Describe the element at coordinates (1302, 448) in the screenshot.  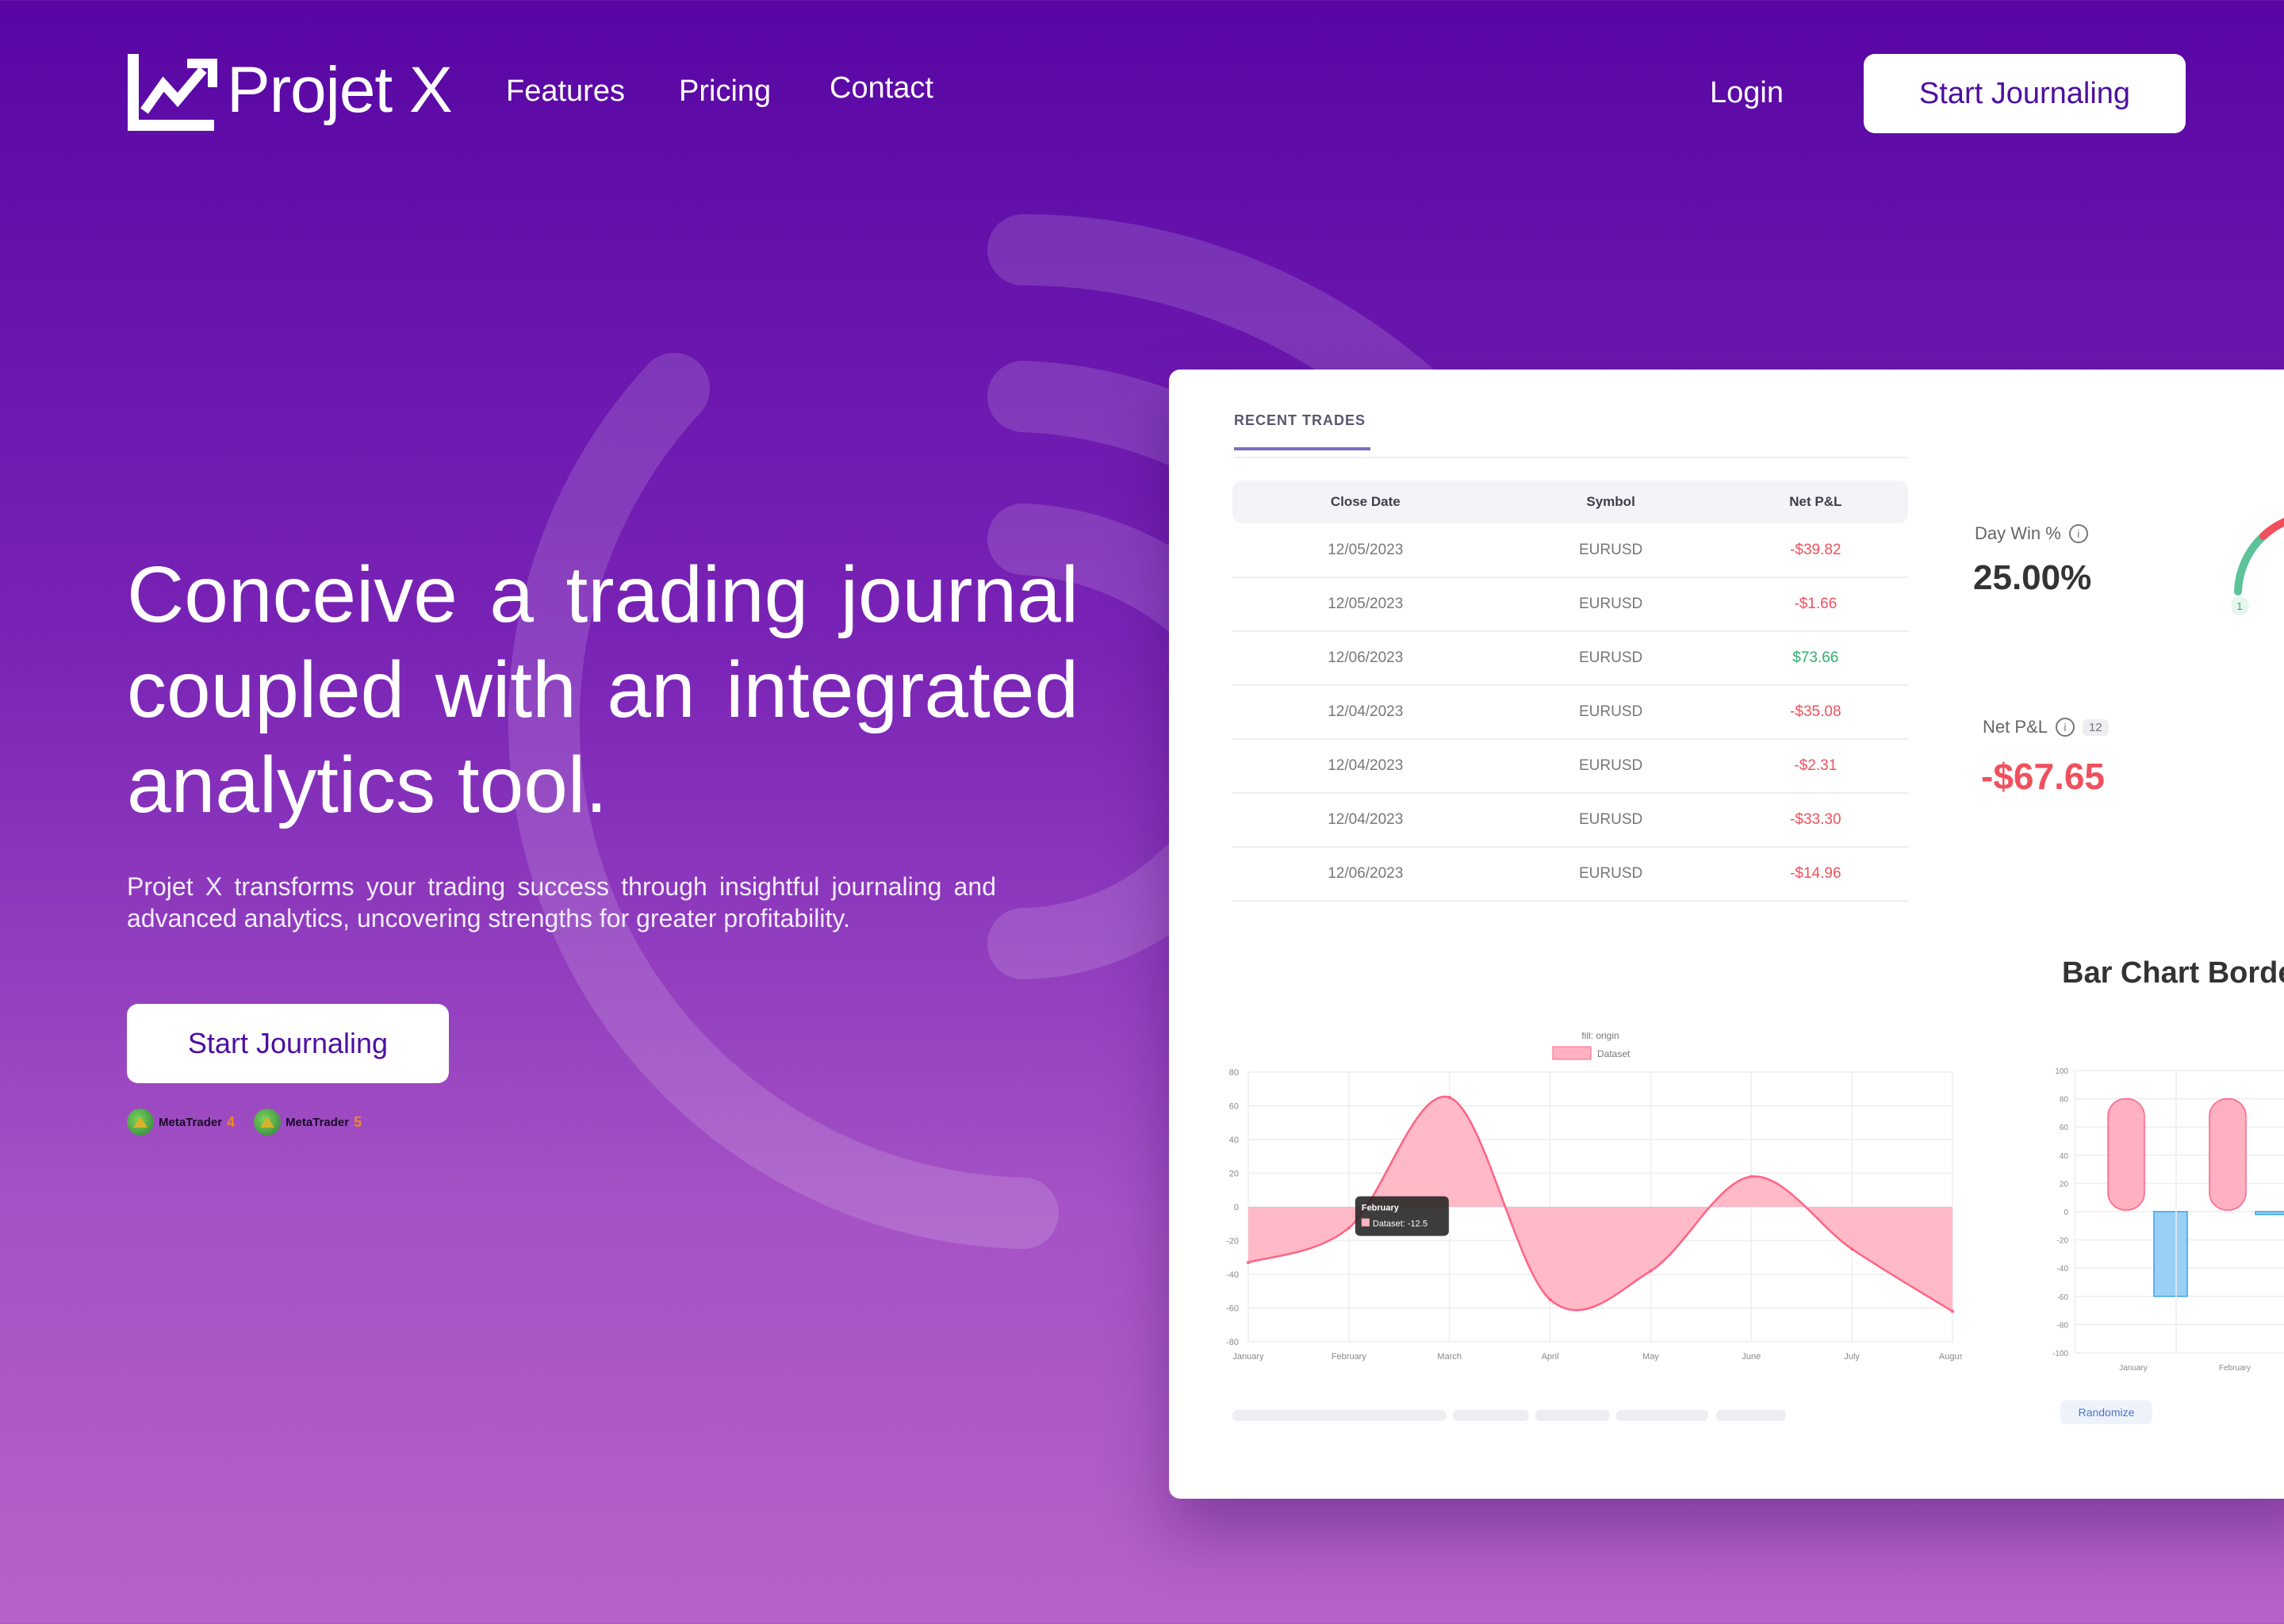
I see `recent-trades-tab-indicator` at that location.